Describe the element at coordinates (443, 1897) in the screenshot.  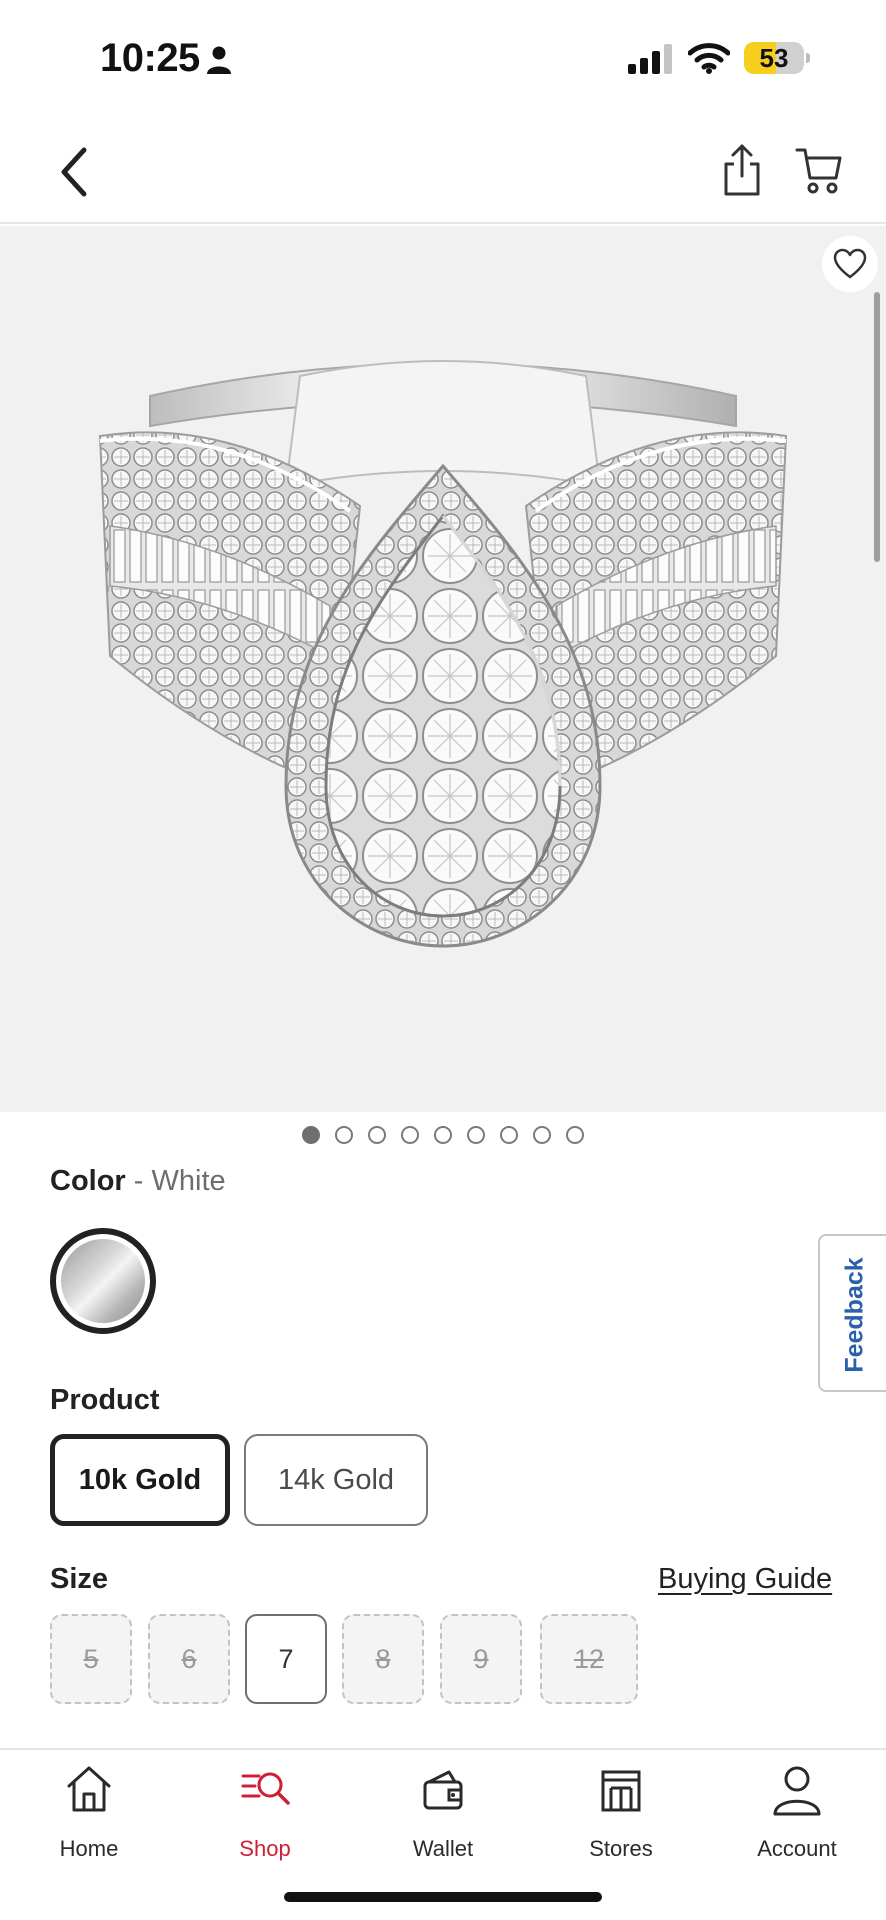
I see `home-indicator` at that location.